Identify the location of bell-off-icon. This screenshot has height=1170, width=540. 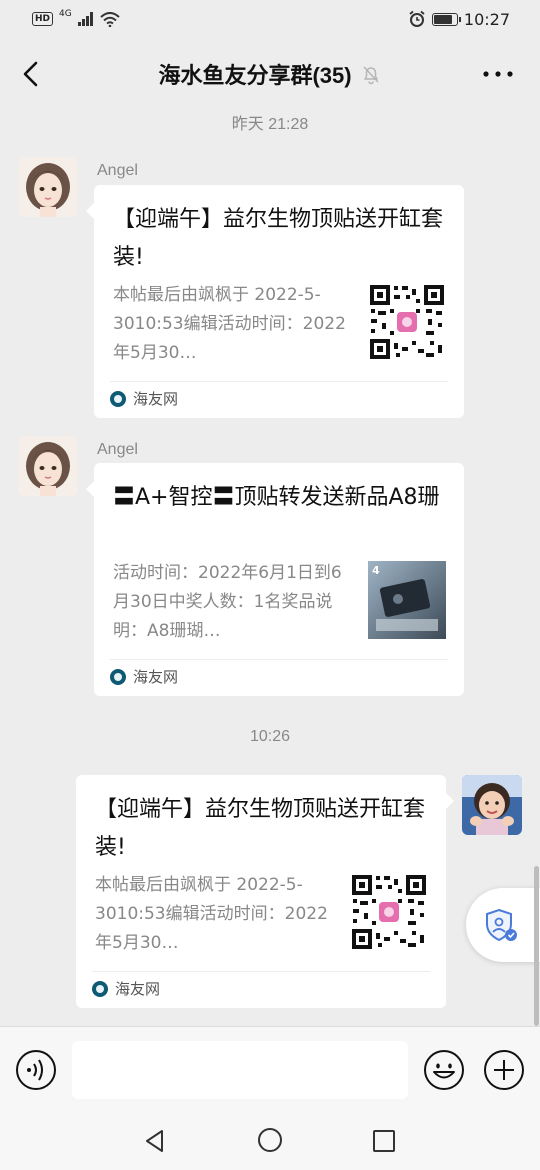
(371, 75).